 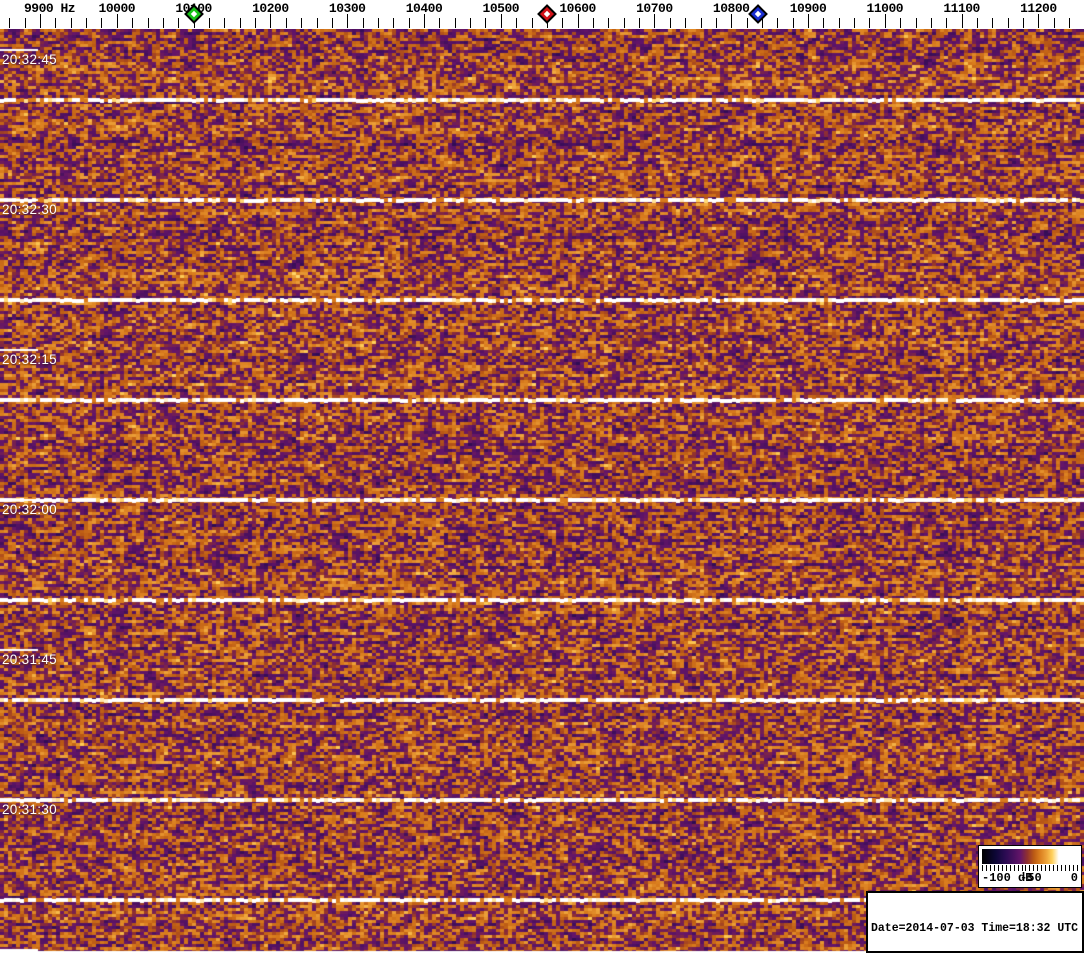 I want to click on colorbar-mid-label: -50, so click(x=1031, y=878).